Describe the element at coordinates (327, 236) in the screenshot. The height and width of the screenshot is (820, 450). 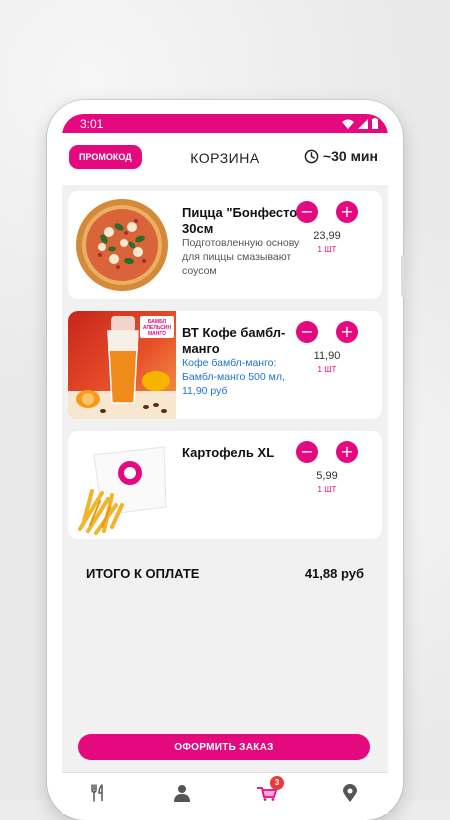
I see `item-price: 23,99` at that location.